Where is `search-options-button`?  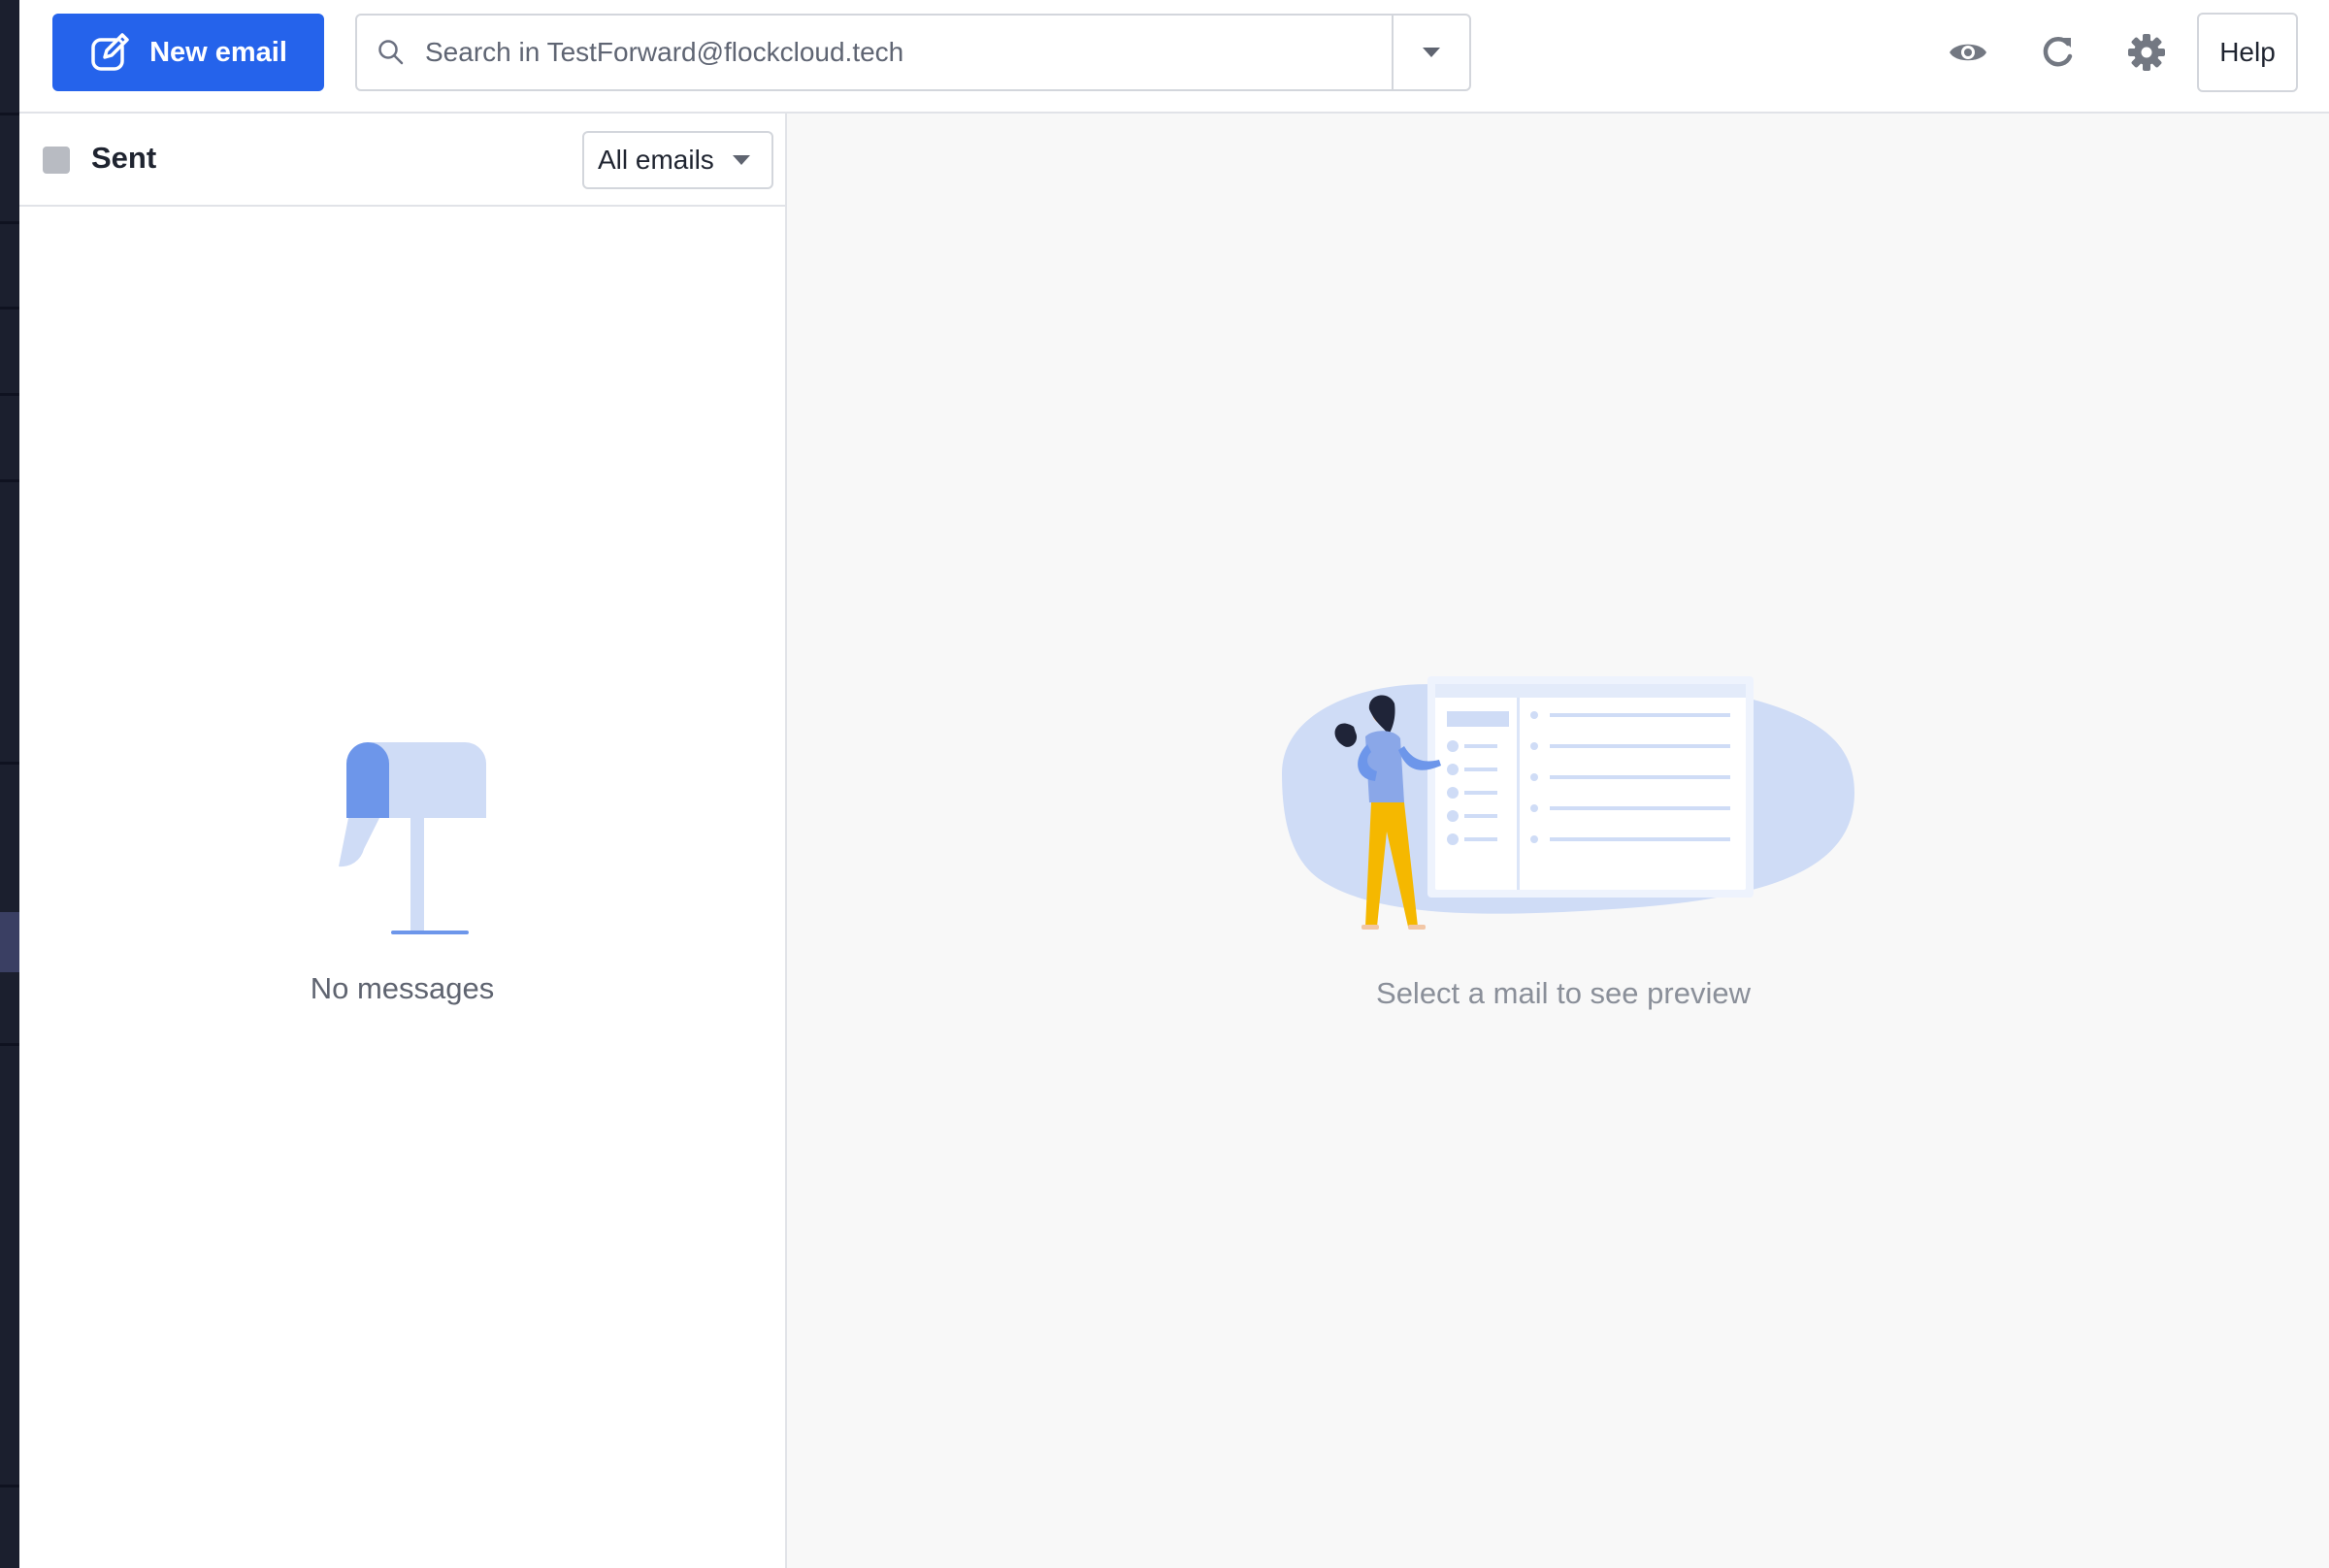
search-options-button is located at coordinates (1430, 52).